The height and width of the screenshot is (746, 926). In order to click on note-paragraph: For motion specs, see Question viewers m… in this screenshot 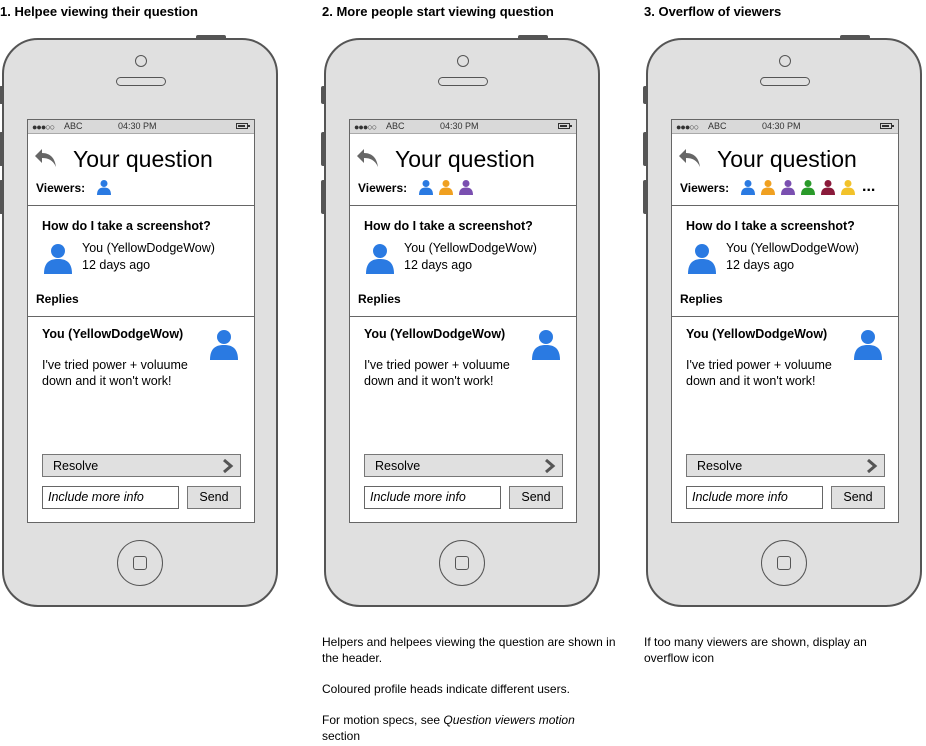, I will do `click(472, 728)`.